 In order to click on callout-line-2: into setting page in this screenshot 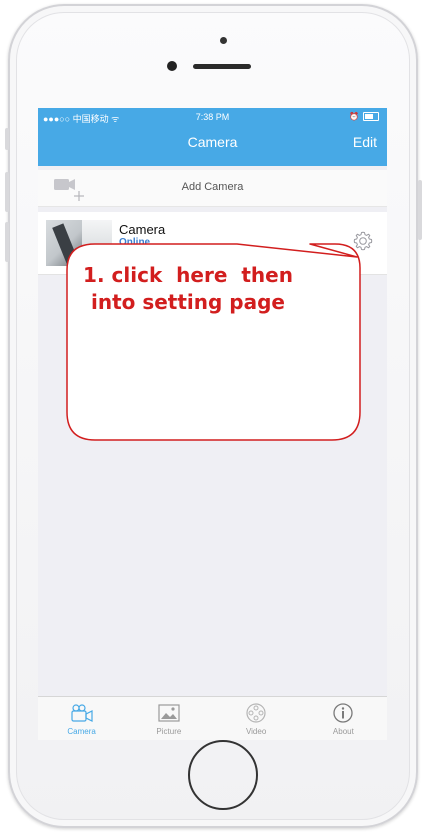, I will do `click(187, 302)`.